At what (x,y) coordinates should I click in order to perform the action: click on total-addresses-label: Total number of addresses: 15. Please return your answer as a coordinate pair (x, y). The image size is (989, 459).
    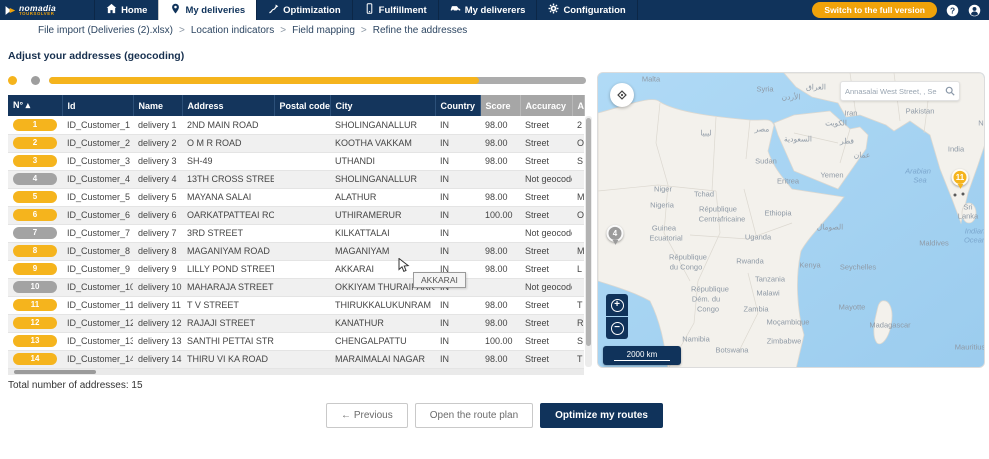
    Looking at the image, I should click on (75, 385).